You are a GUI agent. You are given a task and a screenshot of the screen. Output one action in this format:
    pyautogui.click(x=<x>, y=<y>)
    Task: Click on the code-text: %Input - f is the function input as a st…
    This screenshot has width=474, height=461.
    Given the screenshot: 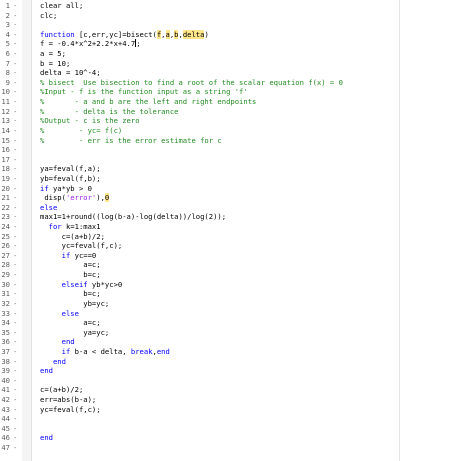 What is the action you would take?
    pyautogui.click(x=144, y=91)
    